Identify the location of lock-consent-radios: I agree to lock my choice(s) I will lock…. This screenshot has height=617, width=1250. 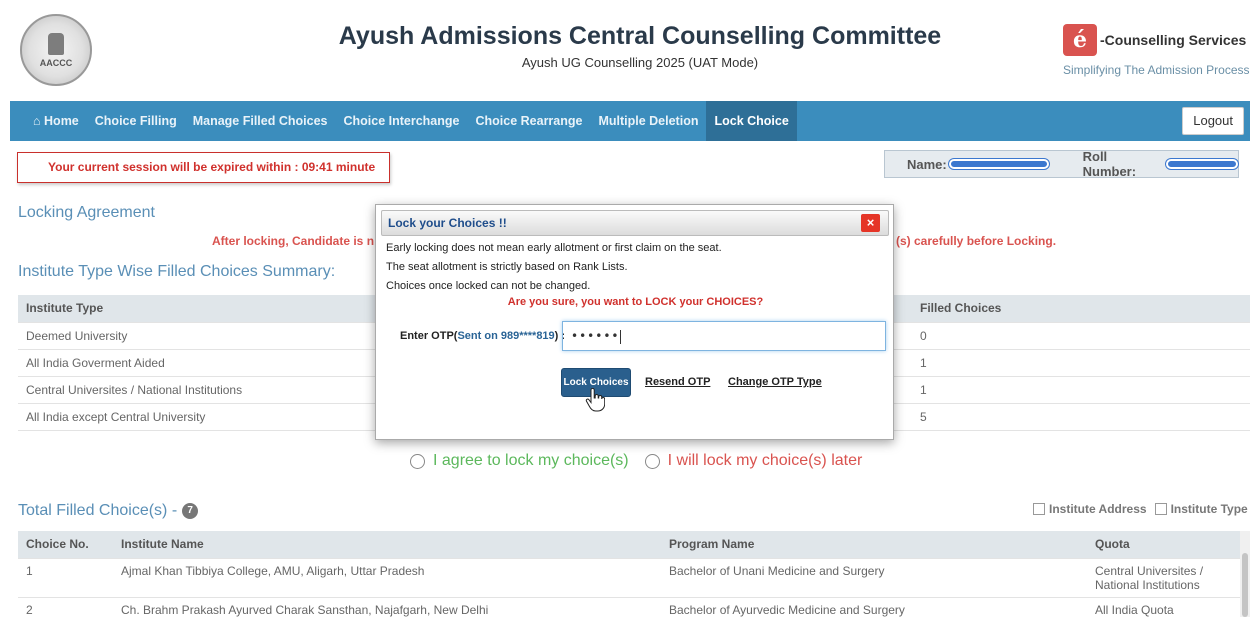
(636, 461).